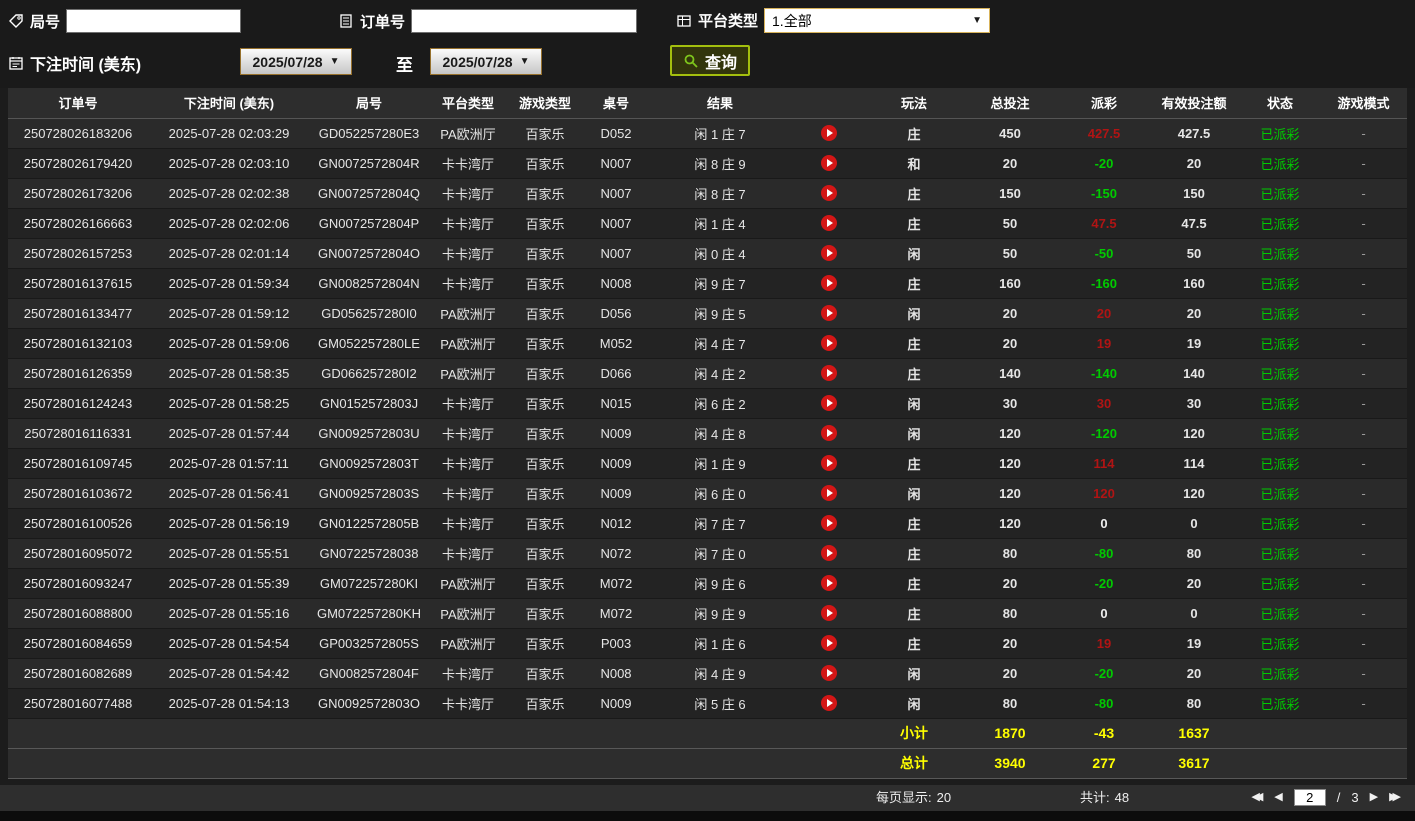 The width and height of the screenshot is (1415, 821). Describe the element at coordinates (1010, 373) in the screenshot. I see `total-bet-cell: 140` at that location.